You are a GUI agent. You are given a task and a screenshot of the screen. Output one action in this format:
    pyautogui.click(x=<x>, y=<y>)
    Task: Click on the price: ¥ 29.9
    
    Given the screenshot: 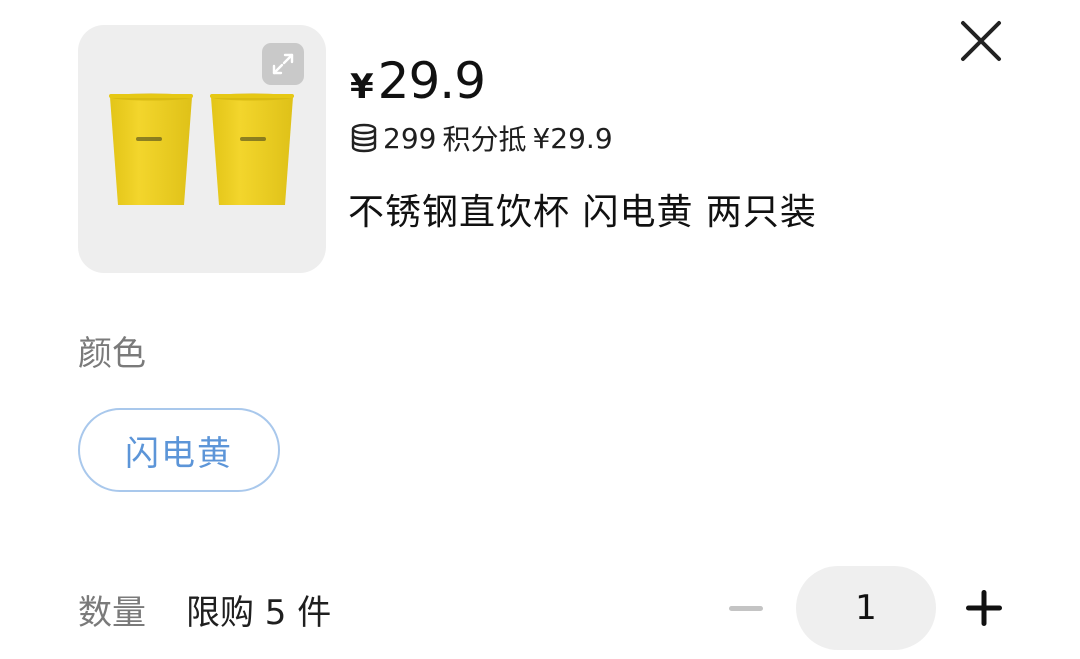 What is the action you would take?
    pyautogui.click(x=418, y=81)
    